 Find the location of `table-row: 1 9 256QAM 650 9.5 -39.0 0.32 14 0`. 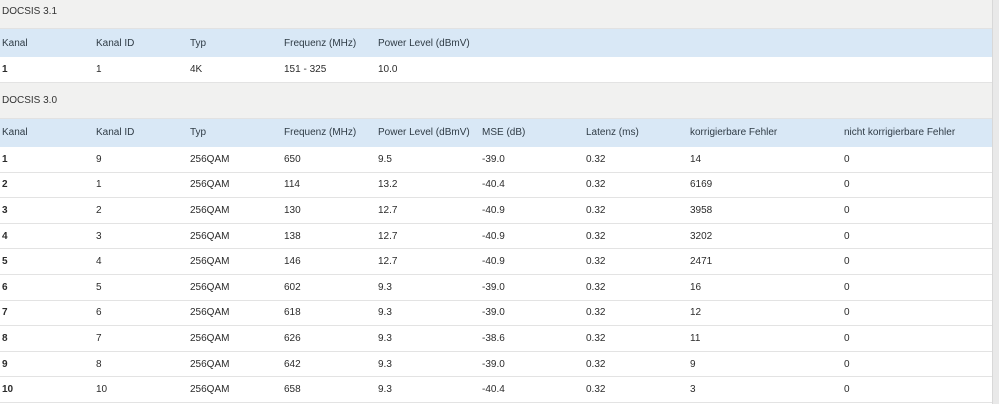

table-row: 1 9 256QAM 650 9.5 -39.0 0.32 14 0 is located at coordinates (496, 160).